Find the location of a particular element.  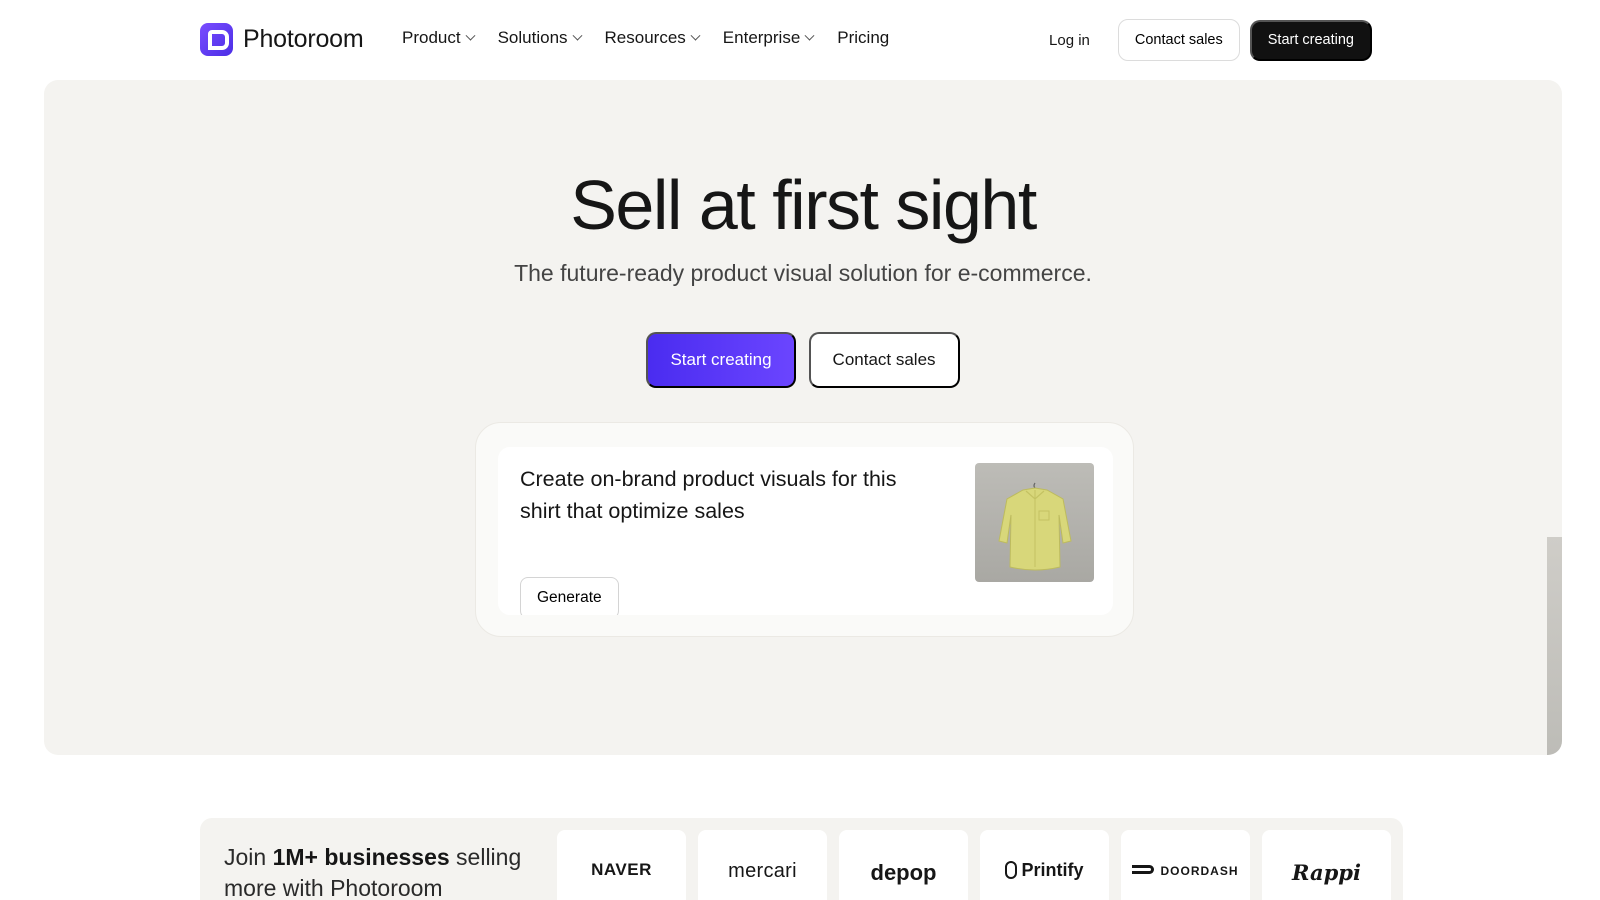

menu-resources: Resources is located at coordinates (652, 38).